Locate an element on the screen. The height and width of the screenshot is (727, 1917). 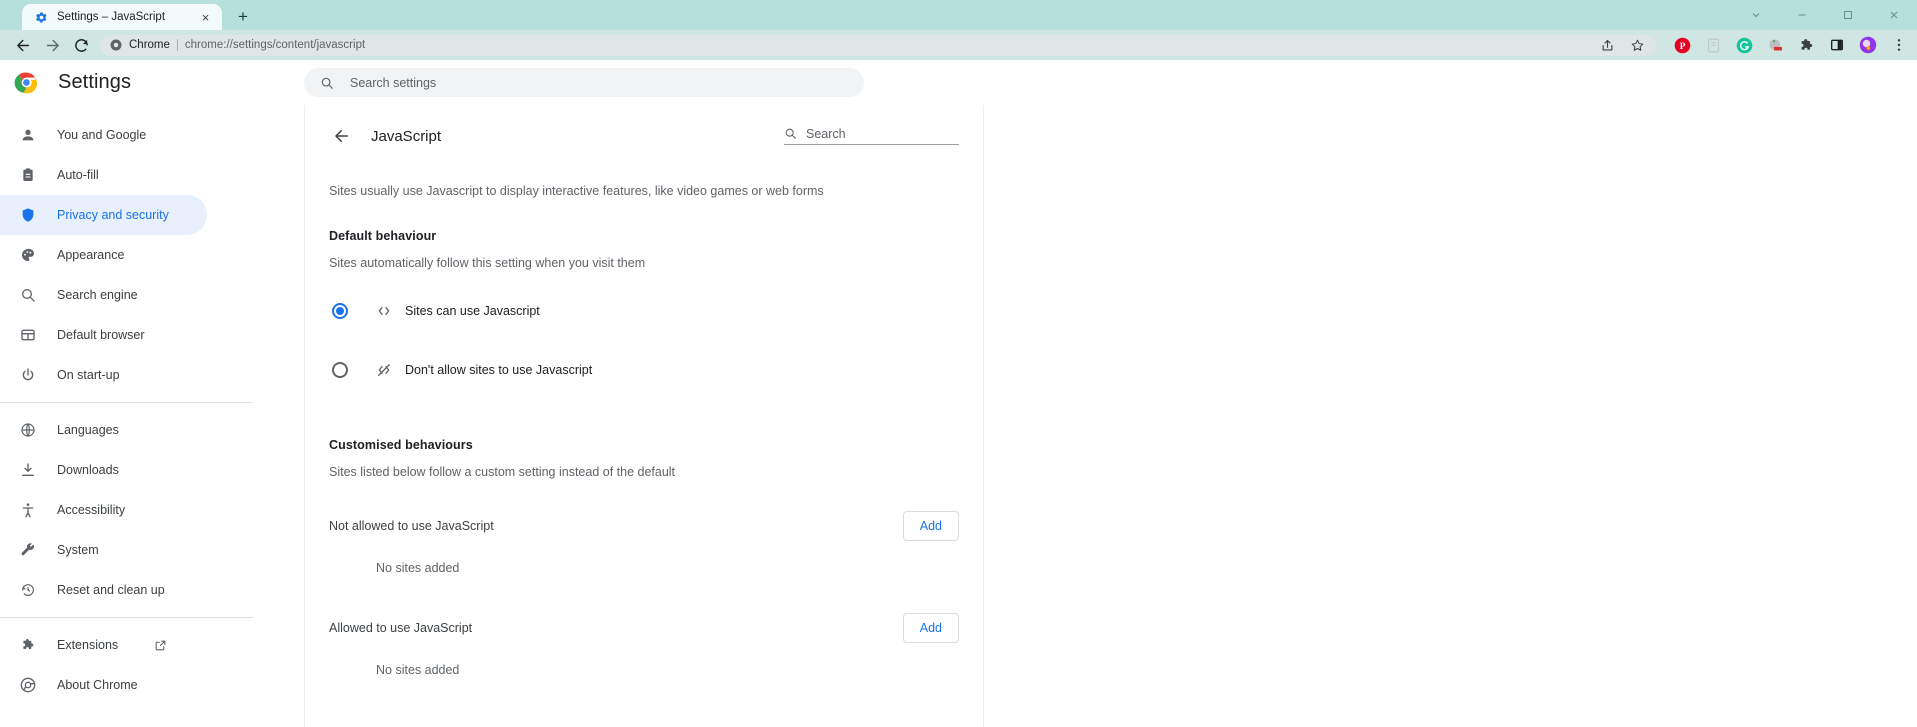
chrome-menu-icon is located at coordinates (1899, 45).